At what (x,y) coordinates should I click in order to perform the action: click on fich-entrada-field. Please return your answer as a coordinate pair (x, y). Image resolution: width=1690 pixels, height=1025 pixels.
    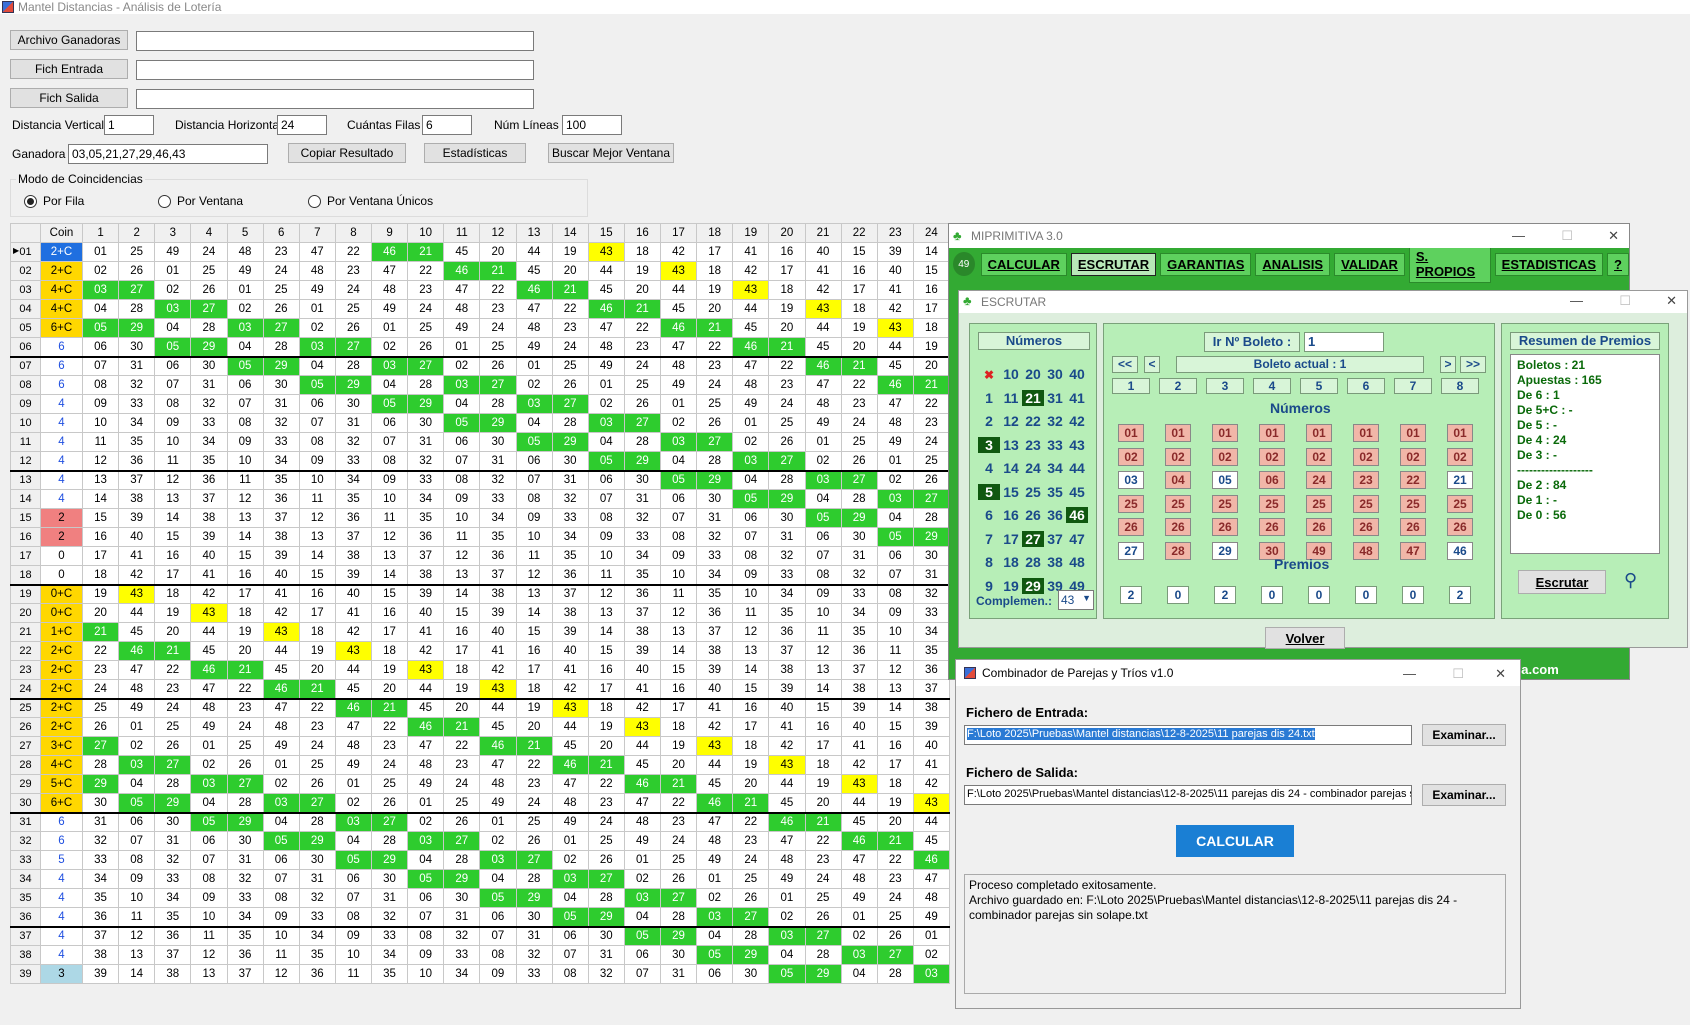
    Looking at the image, I should click on (335, 70).